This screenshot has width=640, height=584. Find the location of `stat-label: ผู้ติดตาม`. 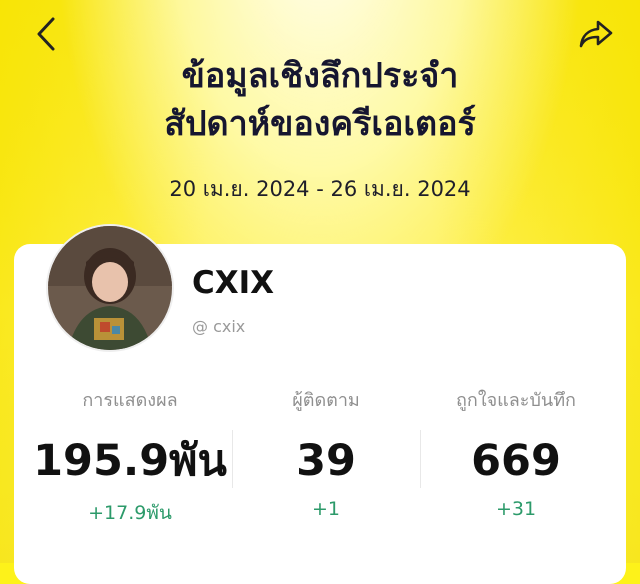

stat-label: ผู้ติดตาม is located at coordinates (326, 400).